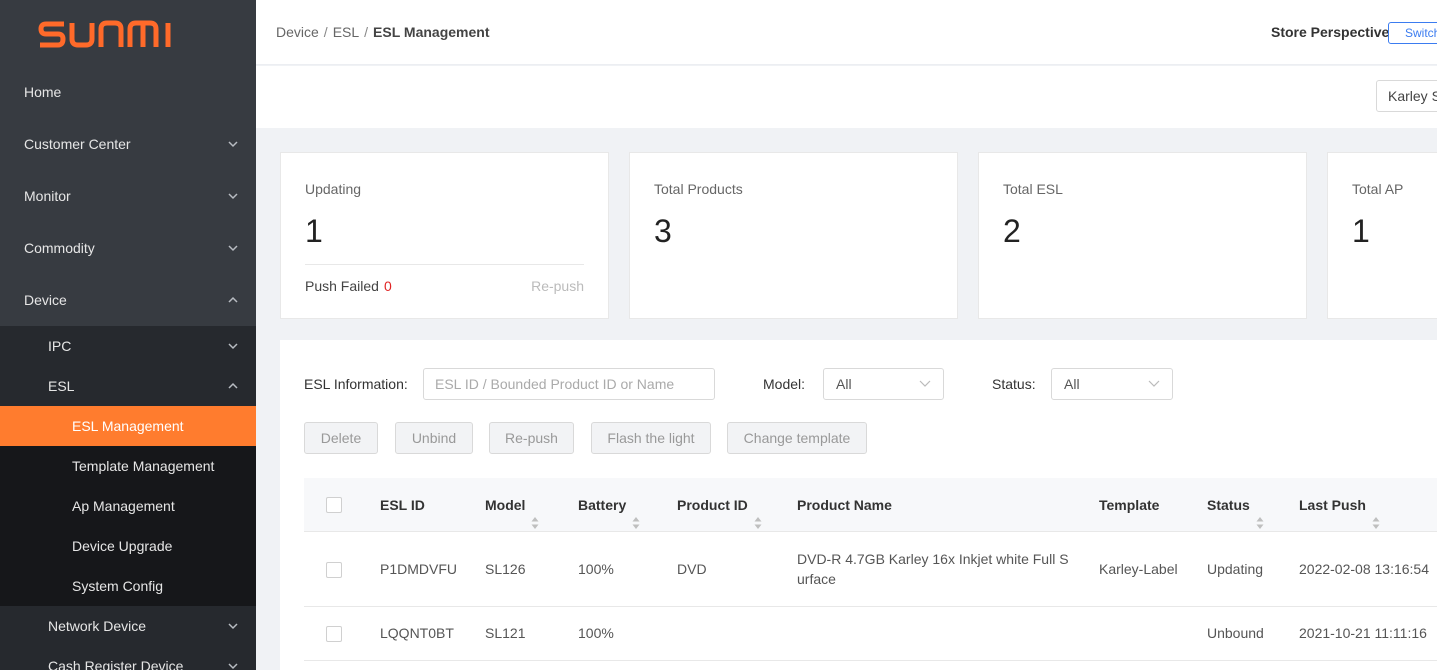 Image resolution: width=1437 pixels, height=670 pixels. I want to click on sidebar-item-label: Cash Register Device, so click(116, 664).